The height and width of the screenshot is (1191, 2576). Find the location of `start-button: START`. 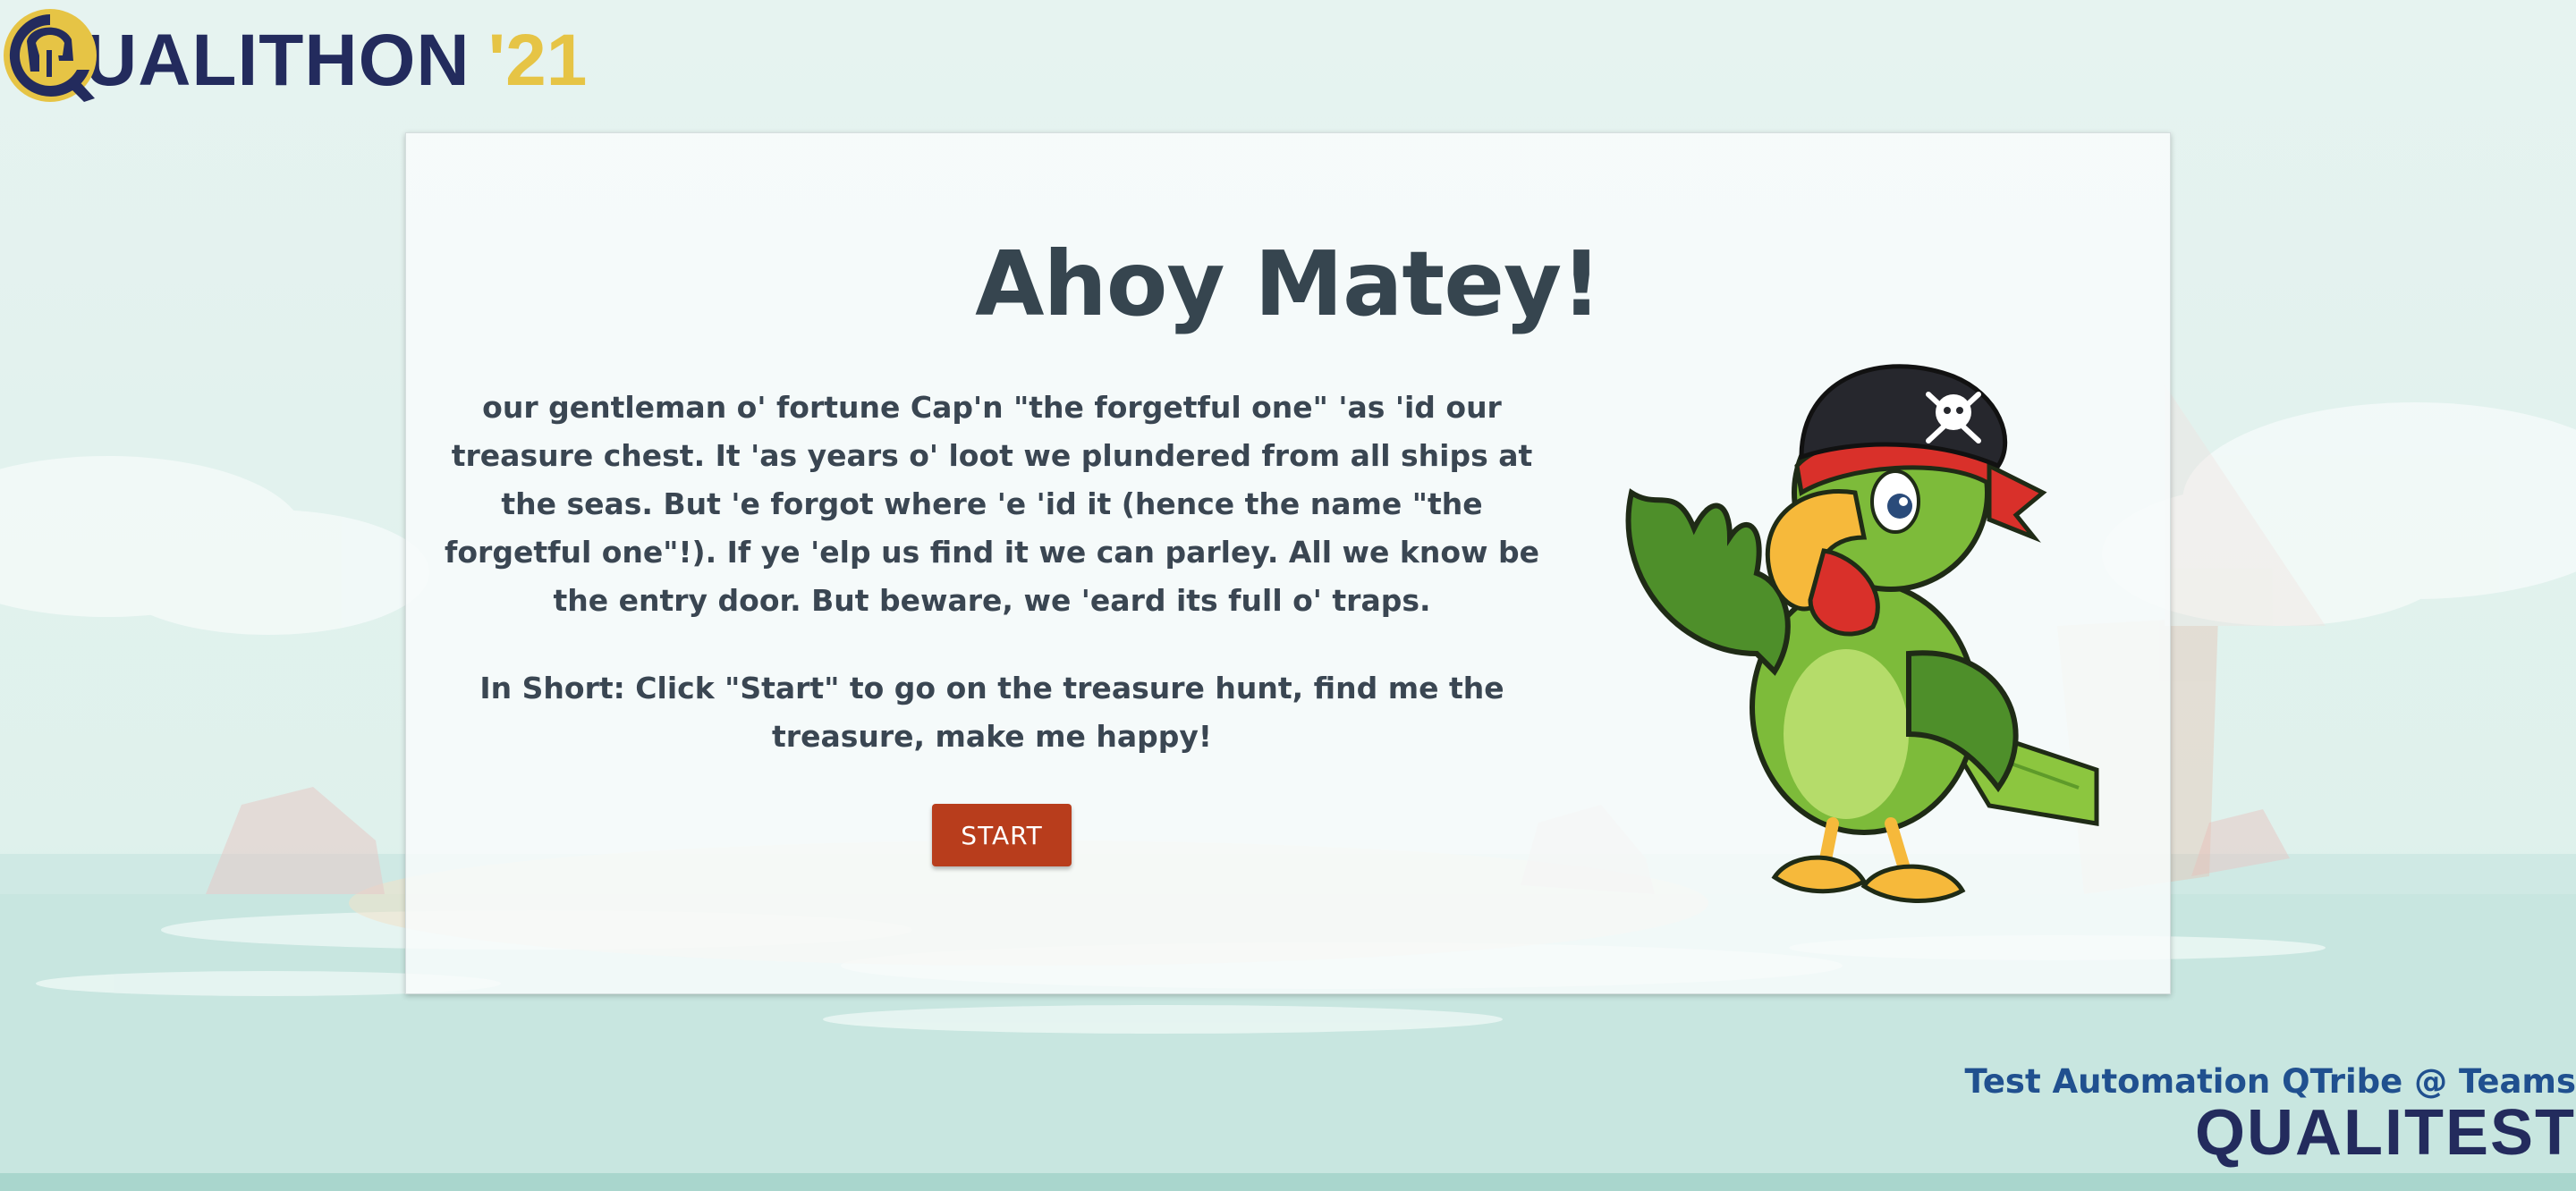

start-button: START is located at coordinates (1002, 835).